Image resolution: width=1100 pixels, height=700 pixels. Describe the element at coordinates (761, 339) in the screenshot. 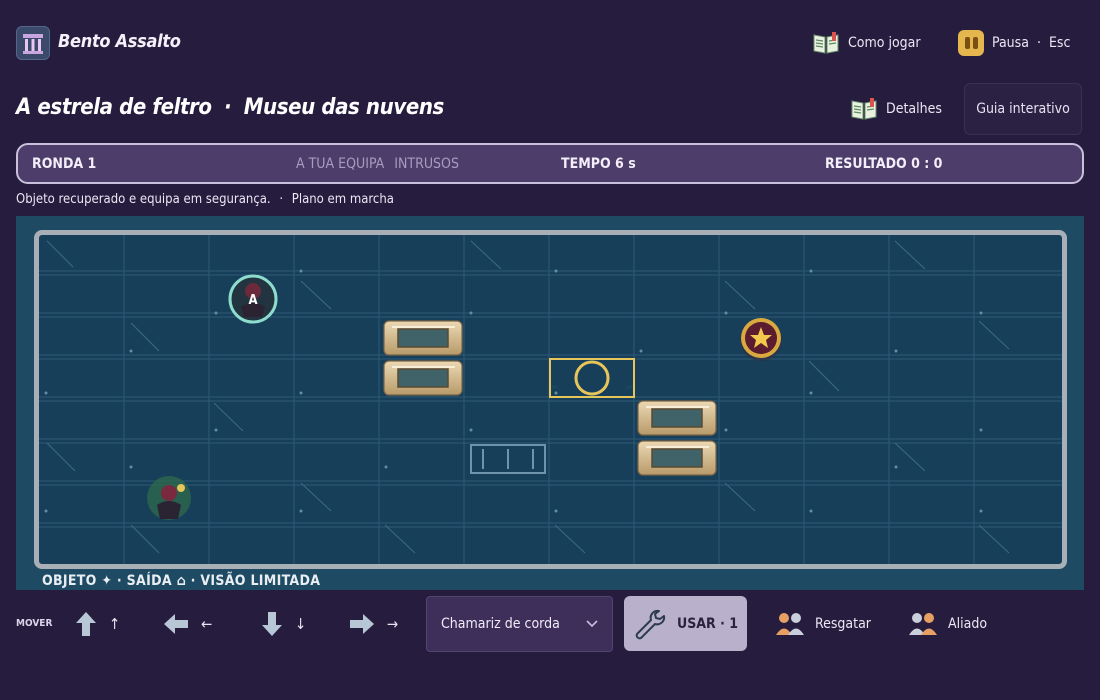

I see `star-objective-icon` at that location.